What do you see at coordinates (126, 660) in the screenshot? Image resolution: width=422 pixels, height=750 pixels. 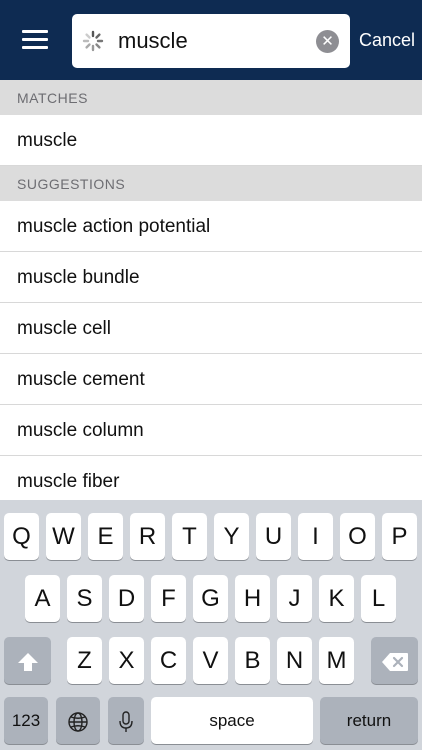 I see `key-x: X` at bounding box center [126, 660].